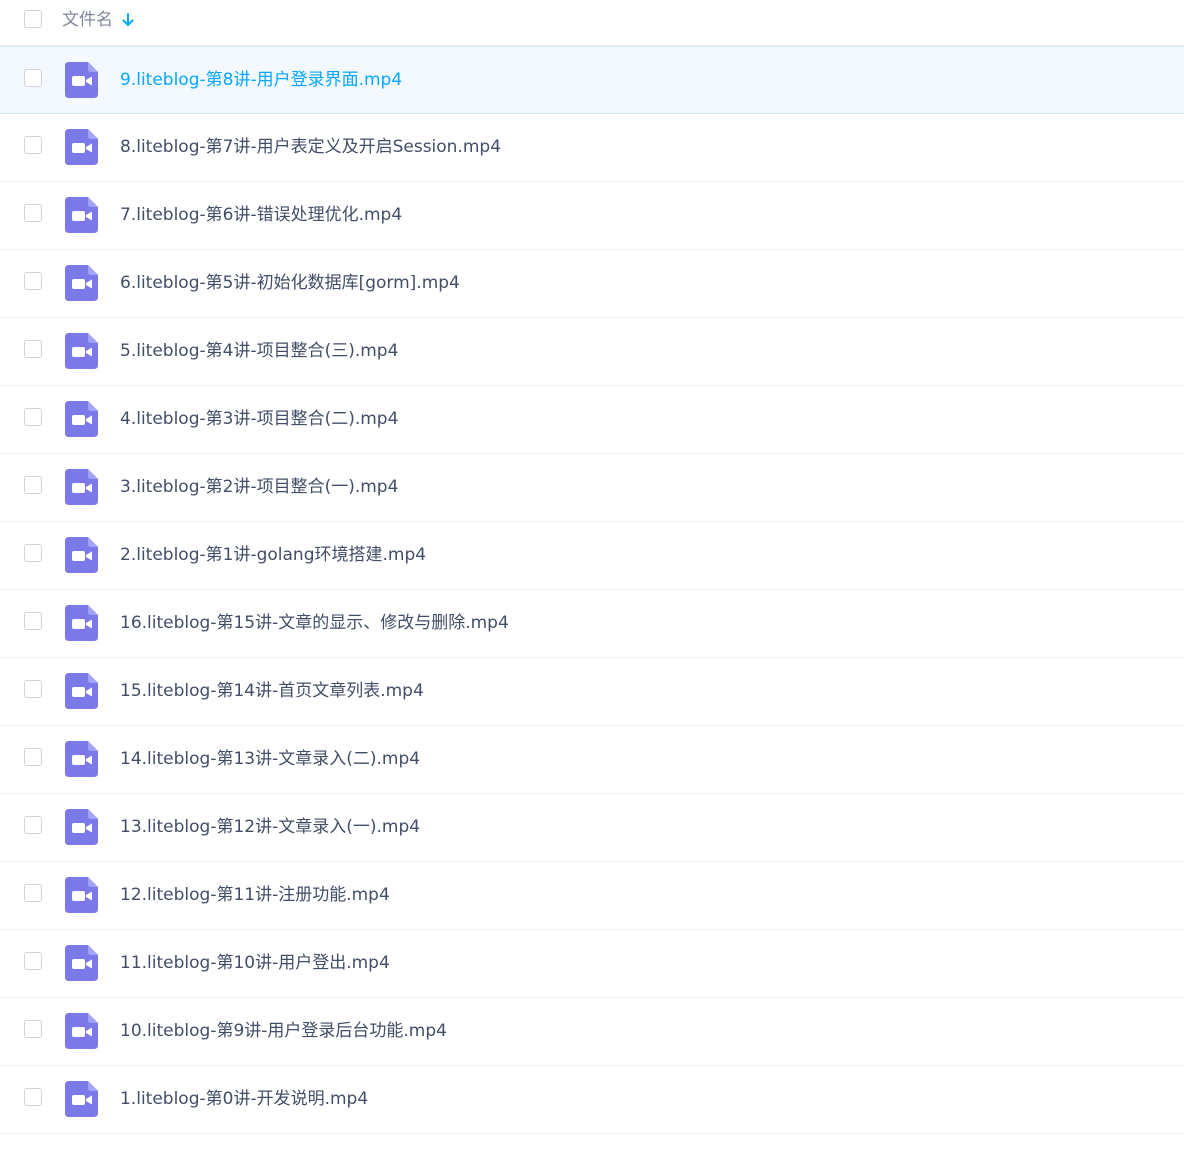  What do you see at coordinates (270, 827) in the screenshot?
I see `file-name: 13.liteblog-第12讲-文章录入(一).mp4` at bounding box center [270, 827].